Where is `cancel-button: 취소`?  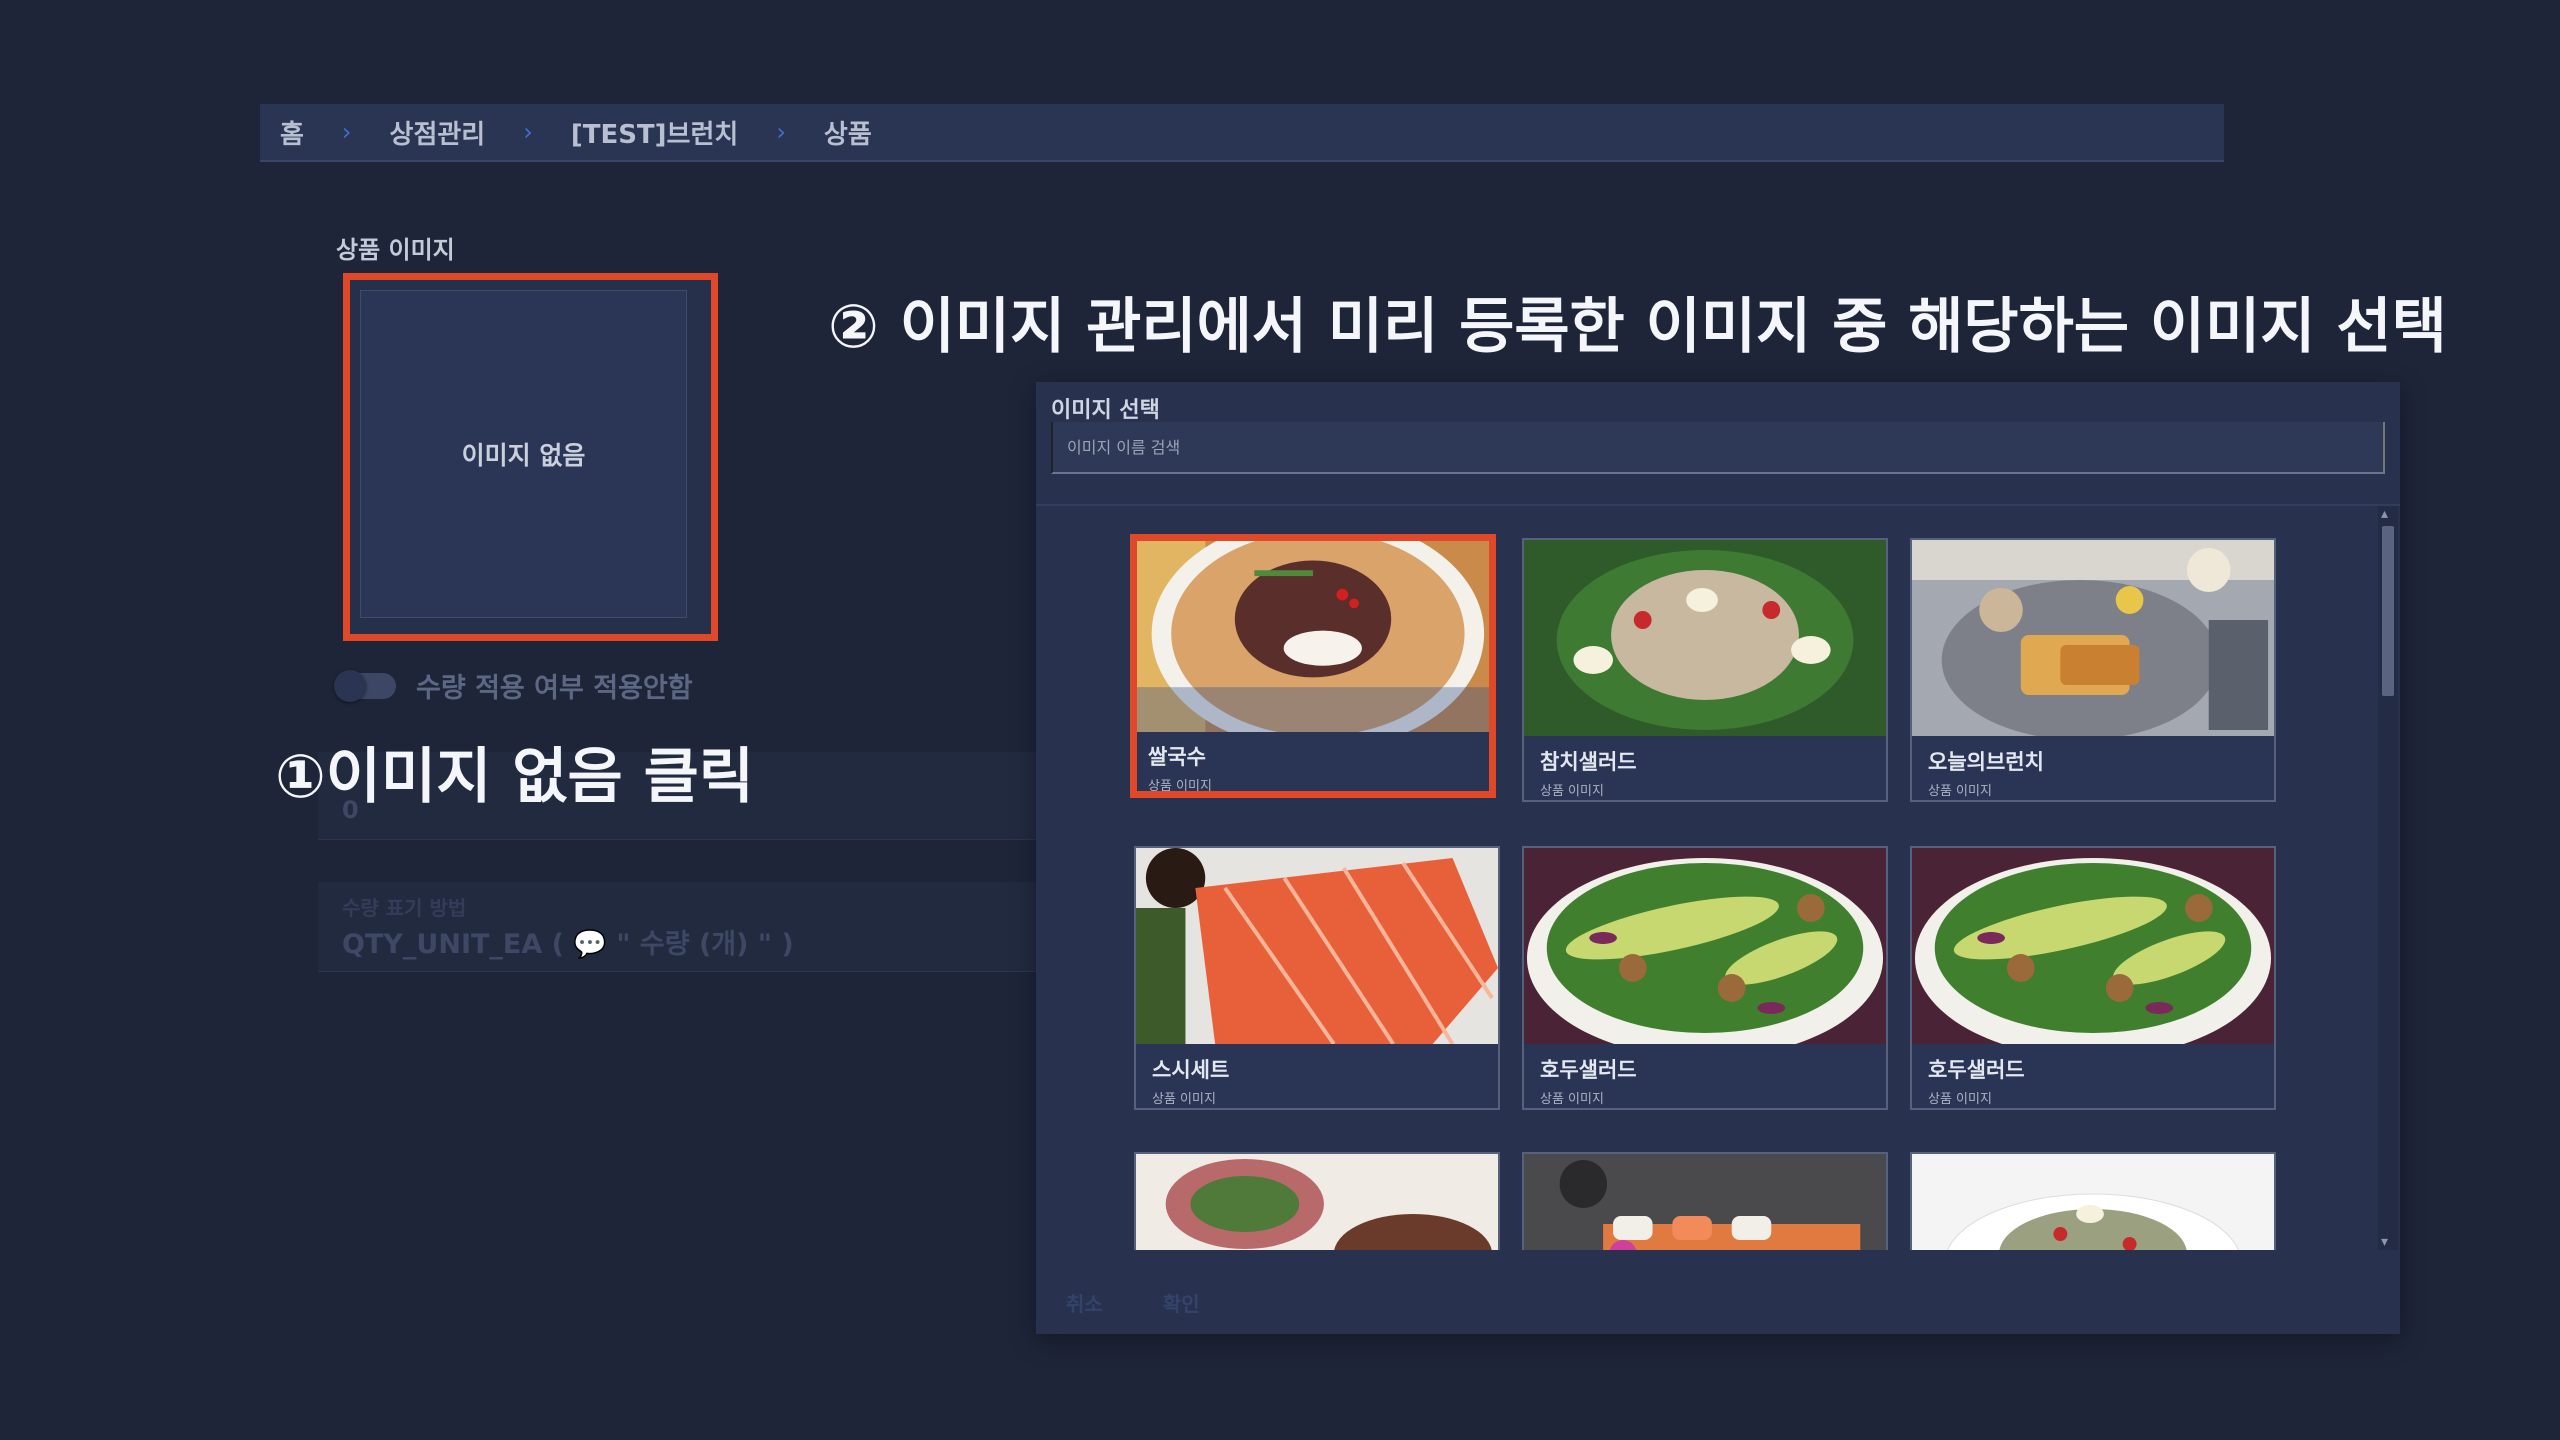 cancel-button: 취소 is located at coordinates (1084, 1302).